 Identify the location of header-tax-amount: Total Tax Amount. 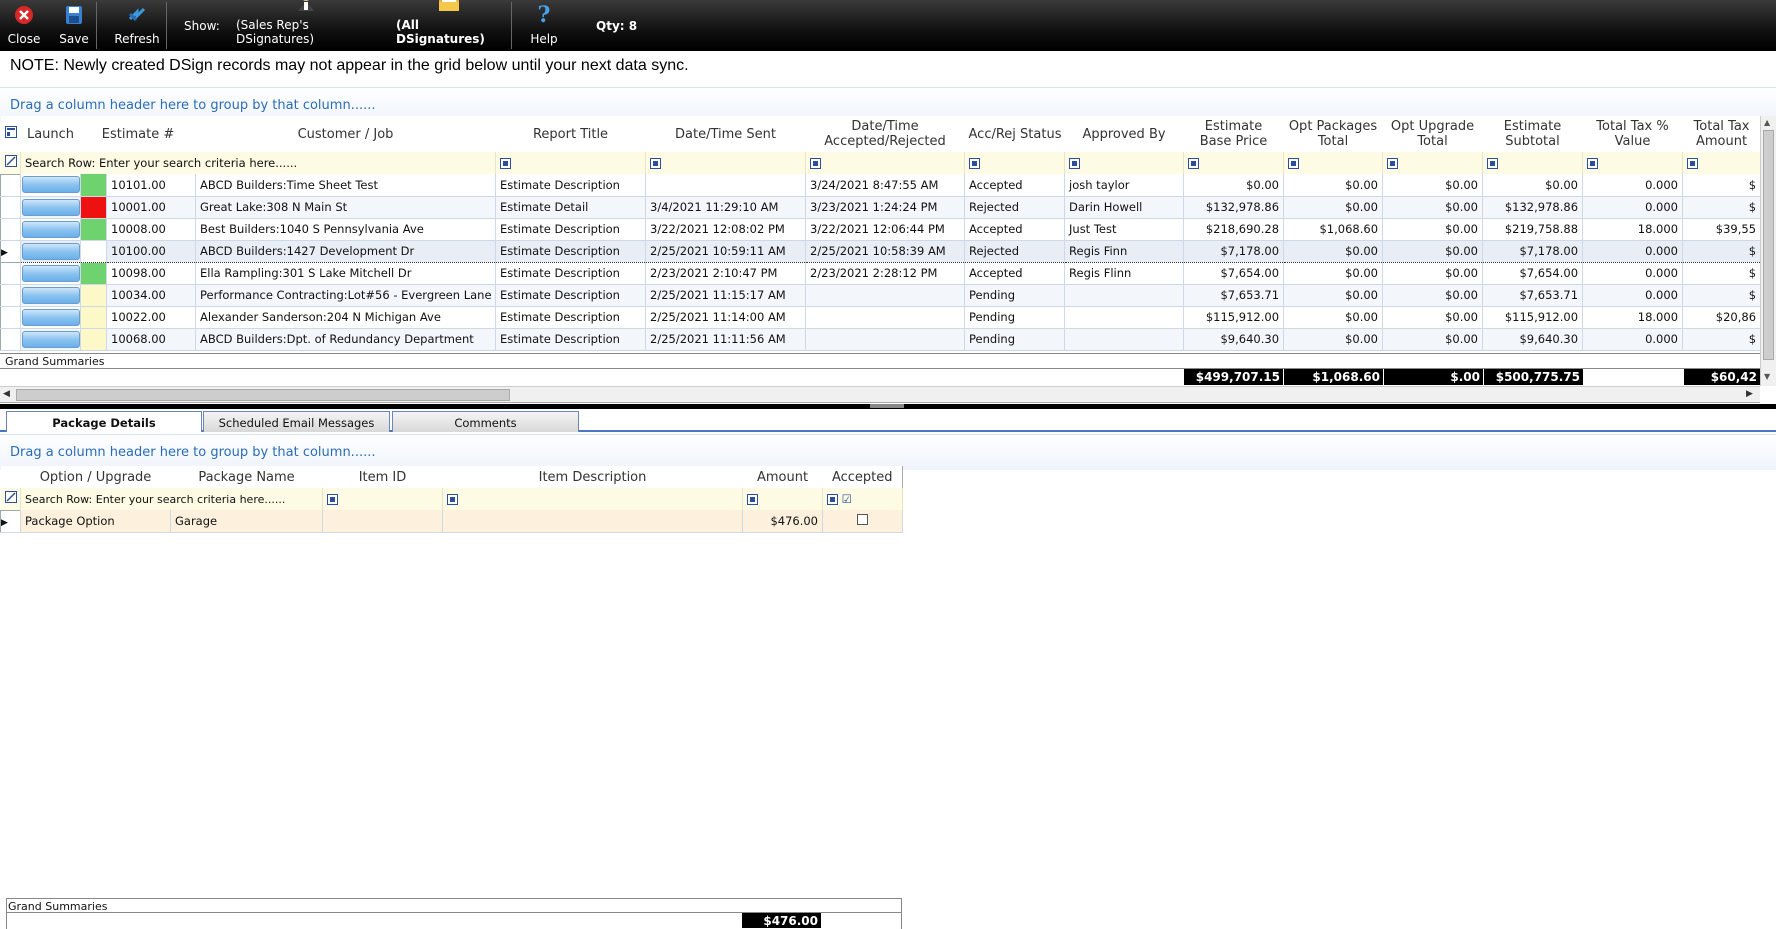
(1721, 134).